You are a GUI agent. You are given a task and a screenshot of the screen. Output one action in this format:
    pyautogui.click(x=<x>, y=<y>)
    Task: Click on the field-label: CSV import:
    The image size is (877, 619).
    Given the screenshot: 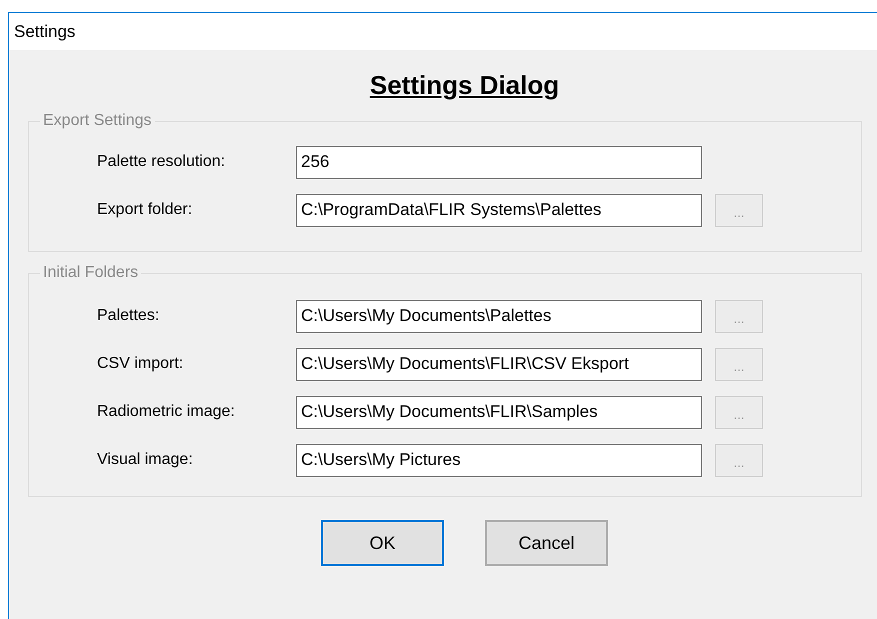 What is the action you would take?
    pyautogui.click(x=140, y=364)
    